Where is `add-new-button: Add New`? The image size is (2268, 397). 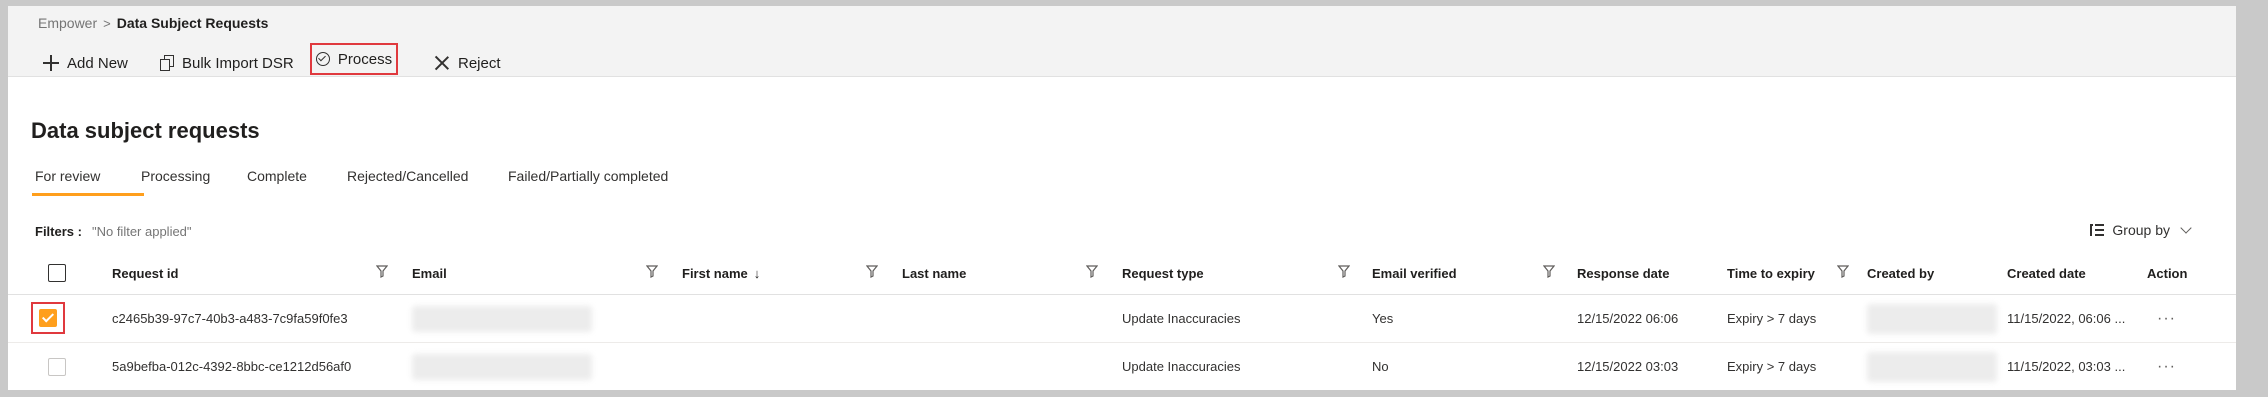
add-new-button: Add New is located at coordinates (85, 63).